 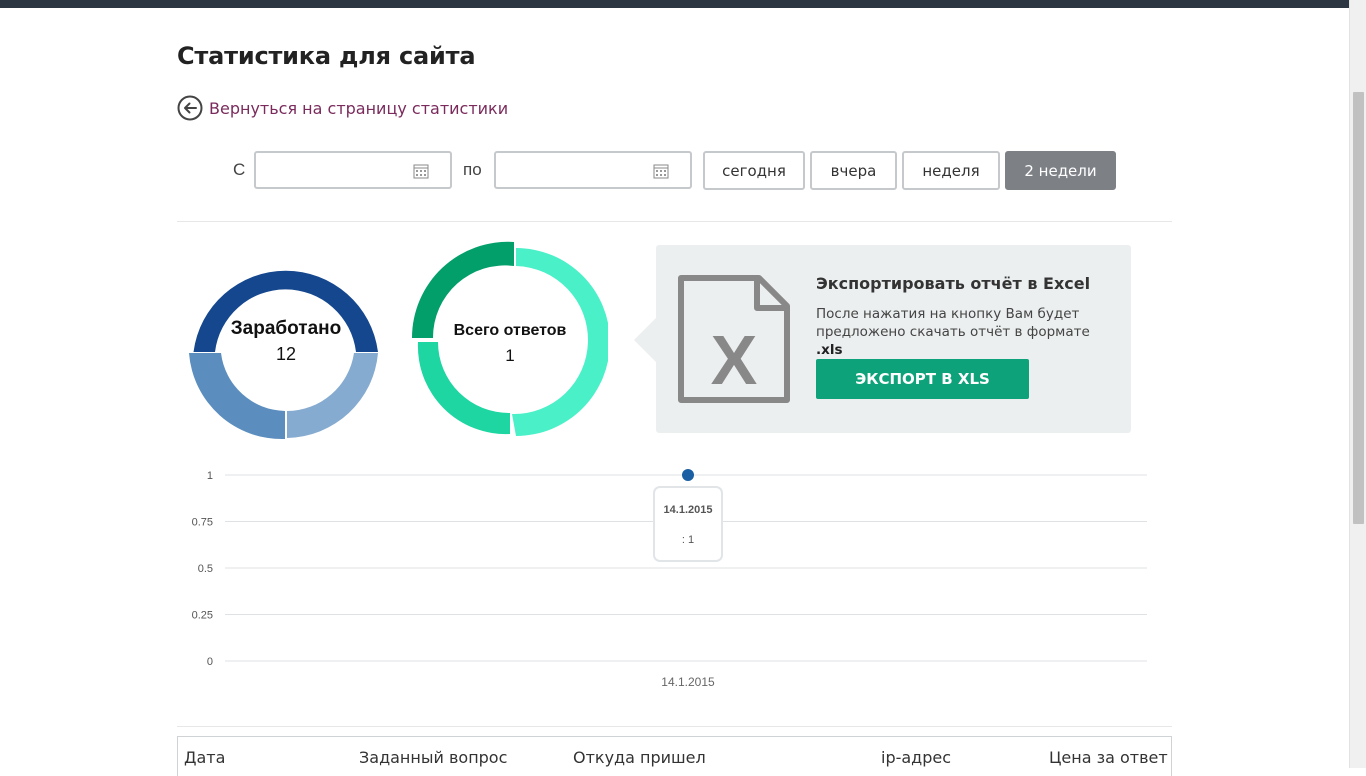 I want to click on y-tick-label: 1, so click(x=210, y=476).